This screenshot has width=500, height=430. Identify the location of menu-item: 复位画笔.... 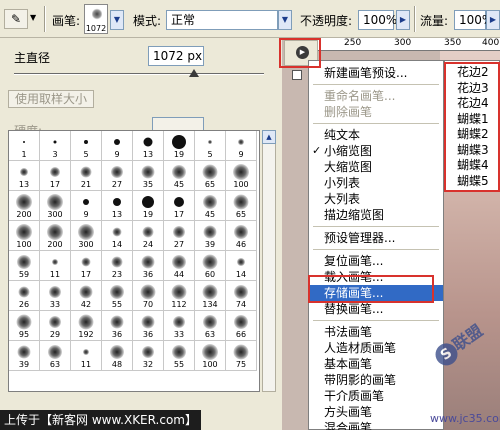
(376, 261).